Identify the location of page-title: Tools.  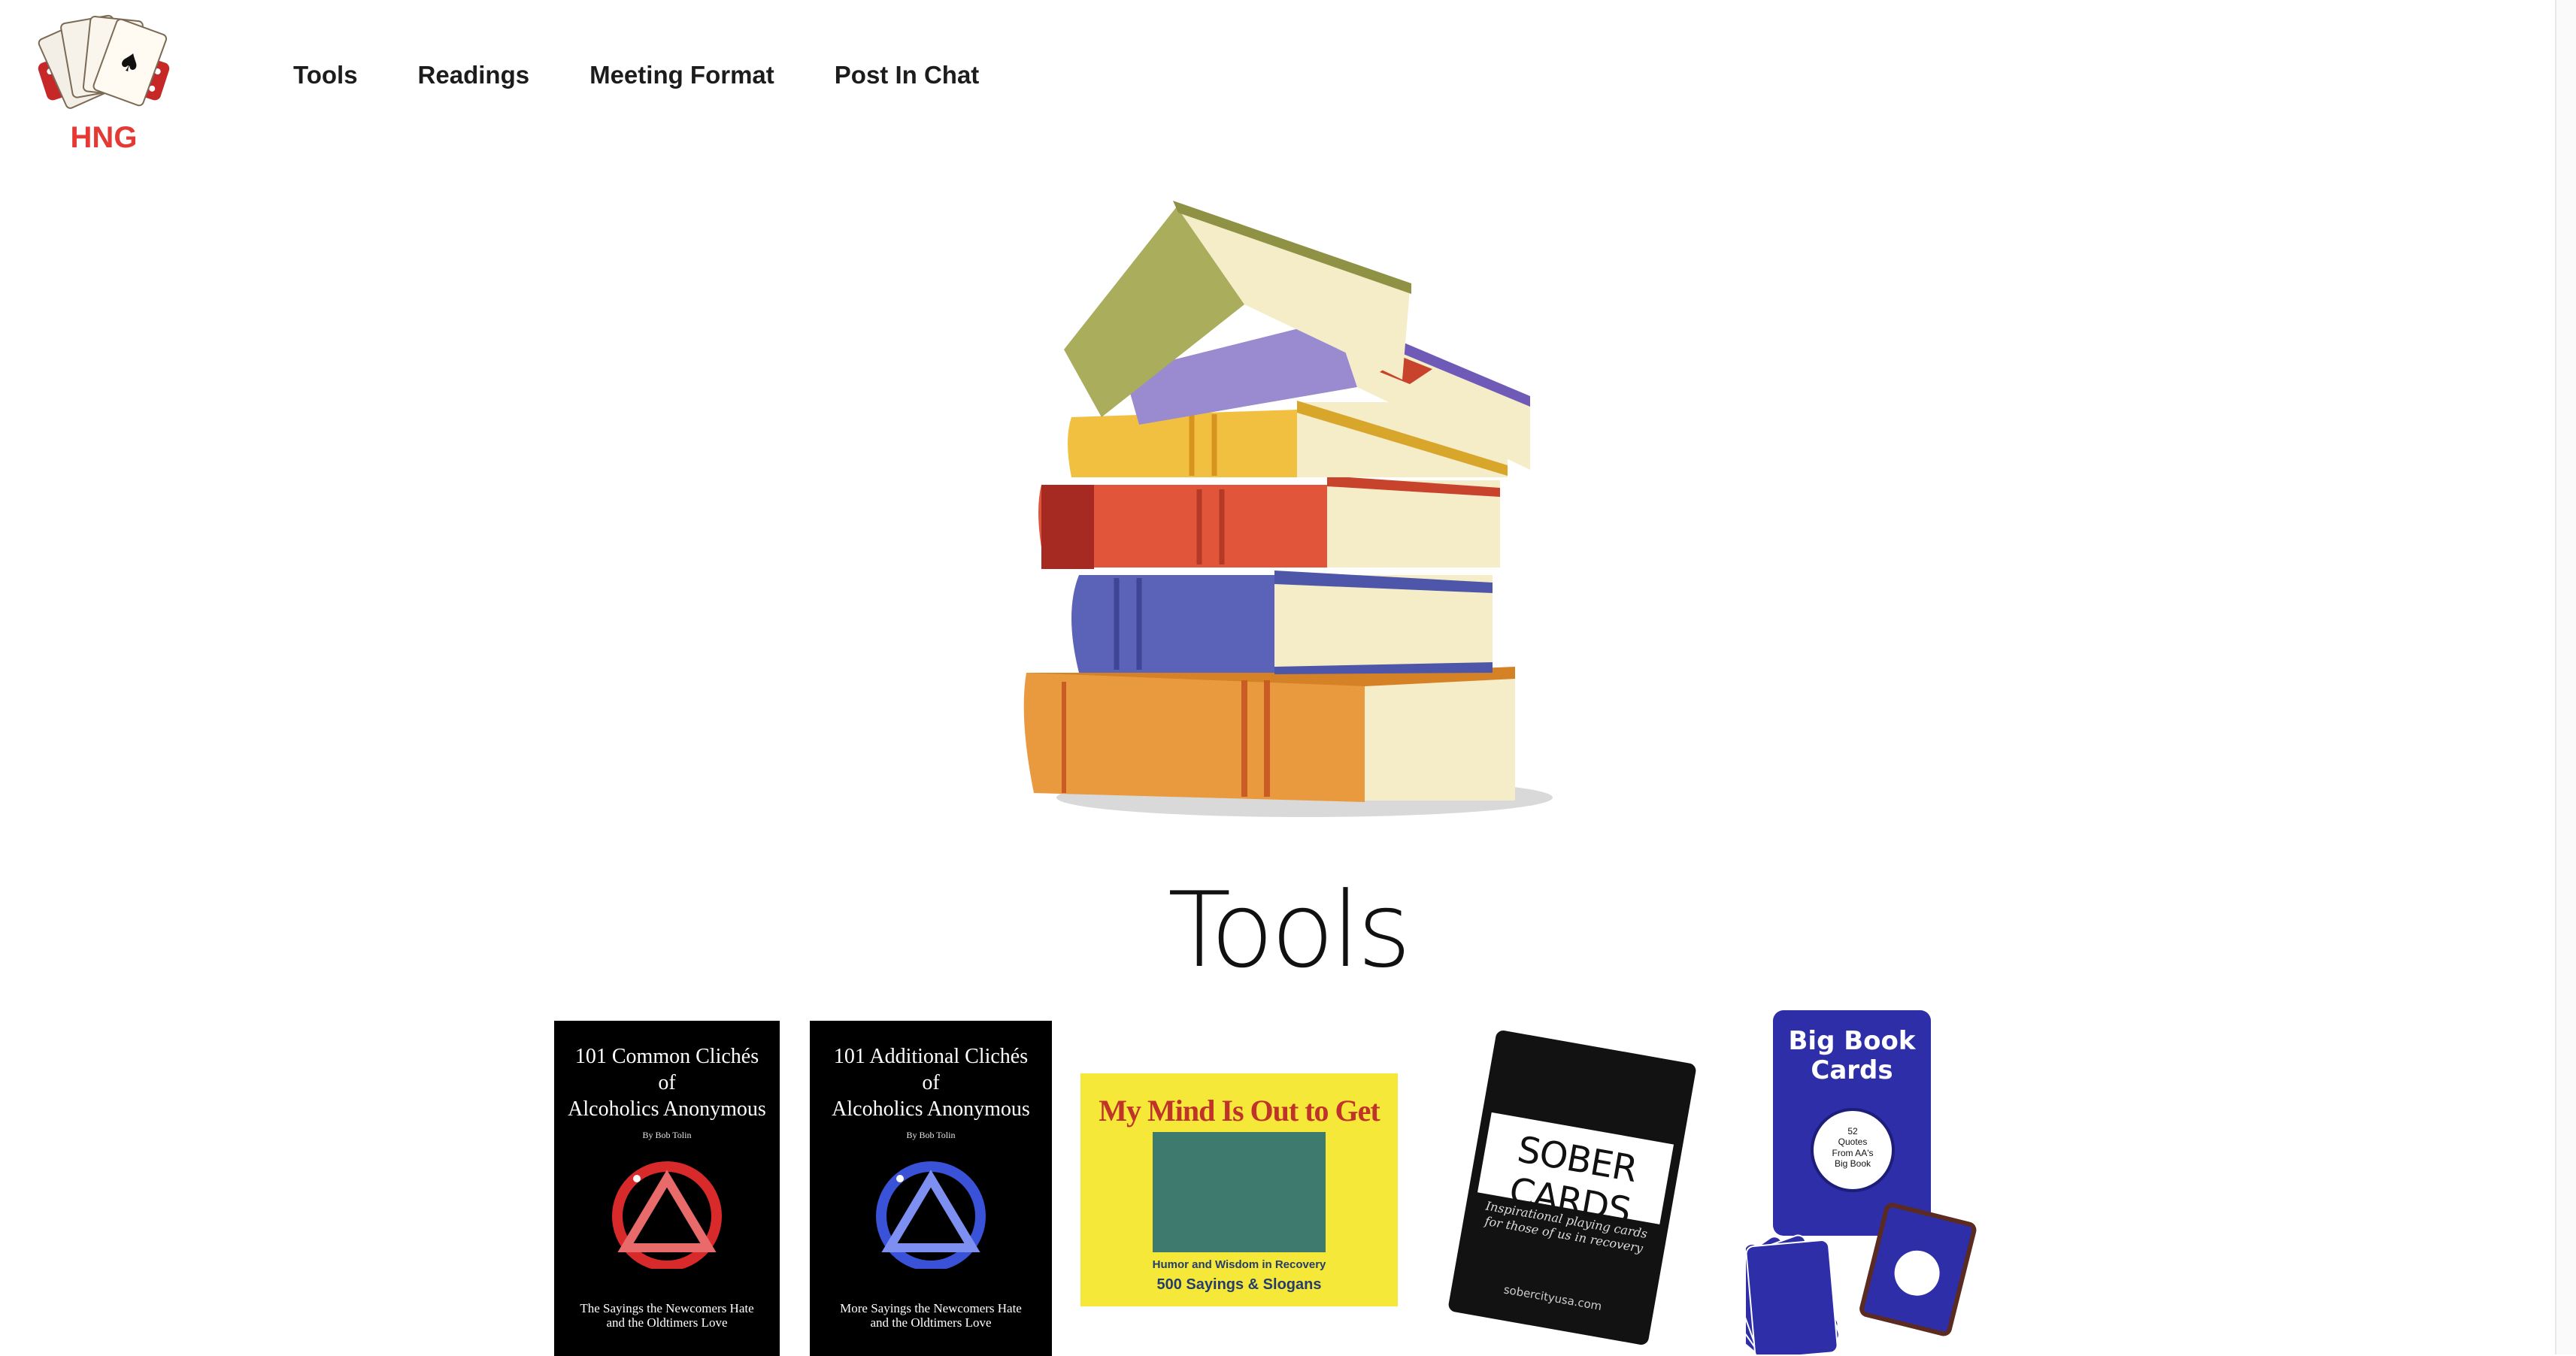
(1289, 930).